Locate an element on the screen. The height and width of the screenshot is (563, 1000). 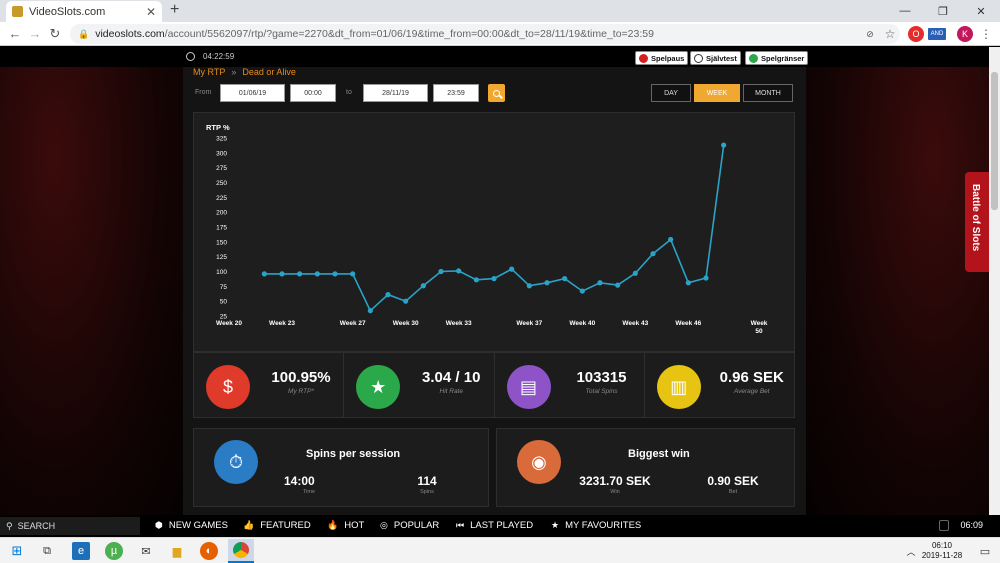
from-label: From is located at coordinates (203, 92).